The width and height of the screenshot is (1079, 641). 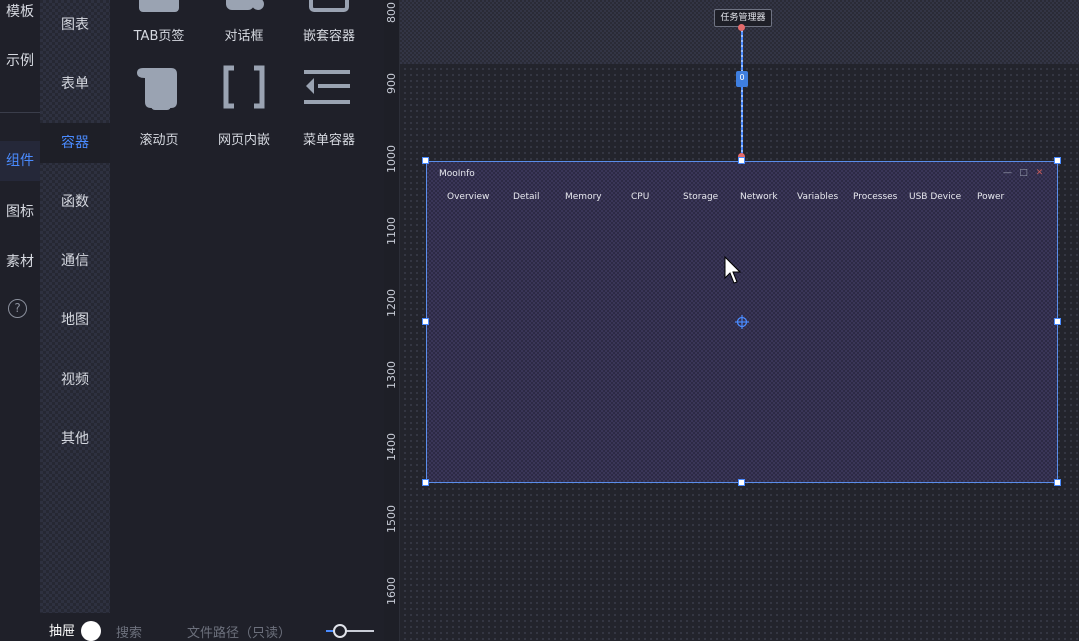 I want to click on rail-item-examples: 示例, so click(x=20, y=61).